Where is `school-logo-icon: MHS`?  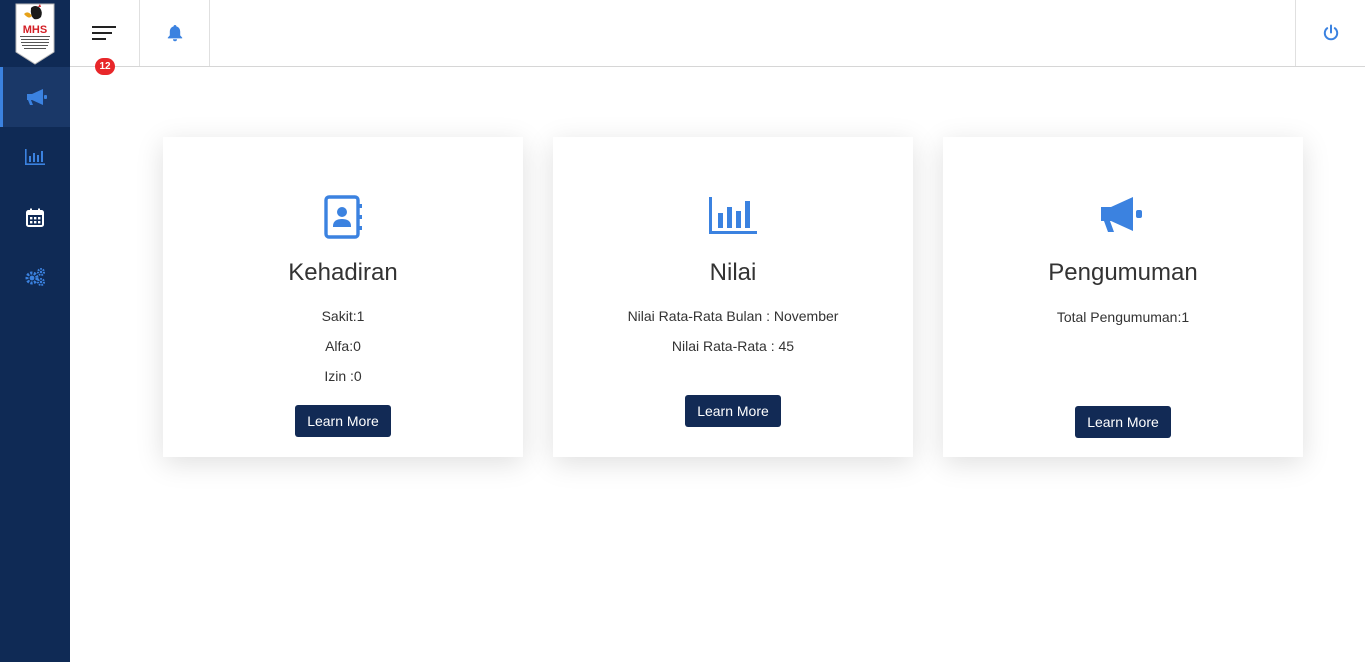 school-logo-icon: MHS is located at coordinates (35, 34).